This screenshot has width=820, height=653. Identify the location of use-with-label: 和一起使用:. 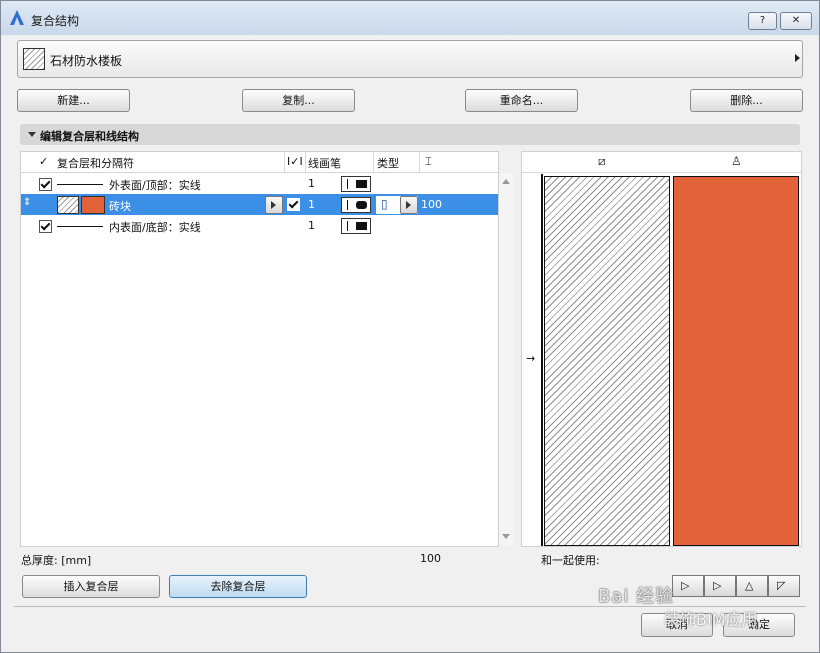
(570, 560).